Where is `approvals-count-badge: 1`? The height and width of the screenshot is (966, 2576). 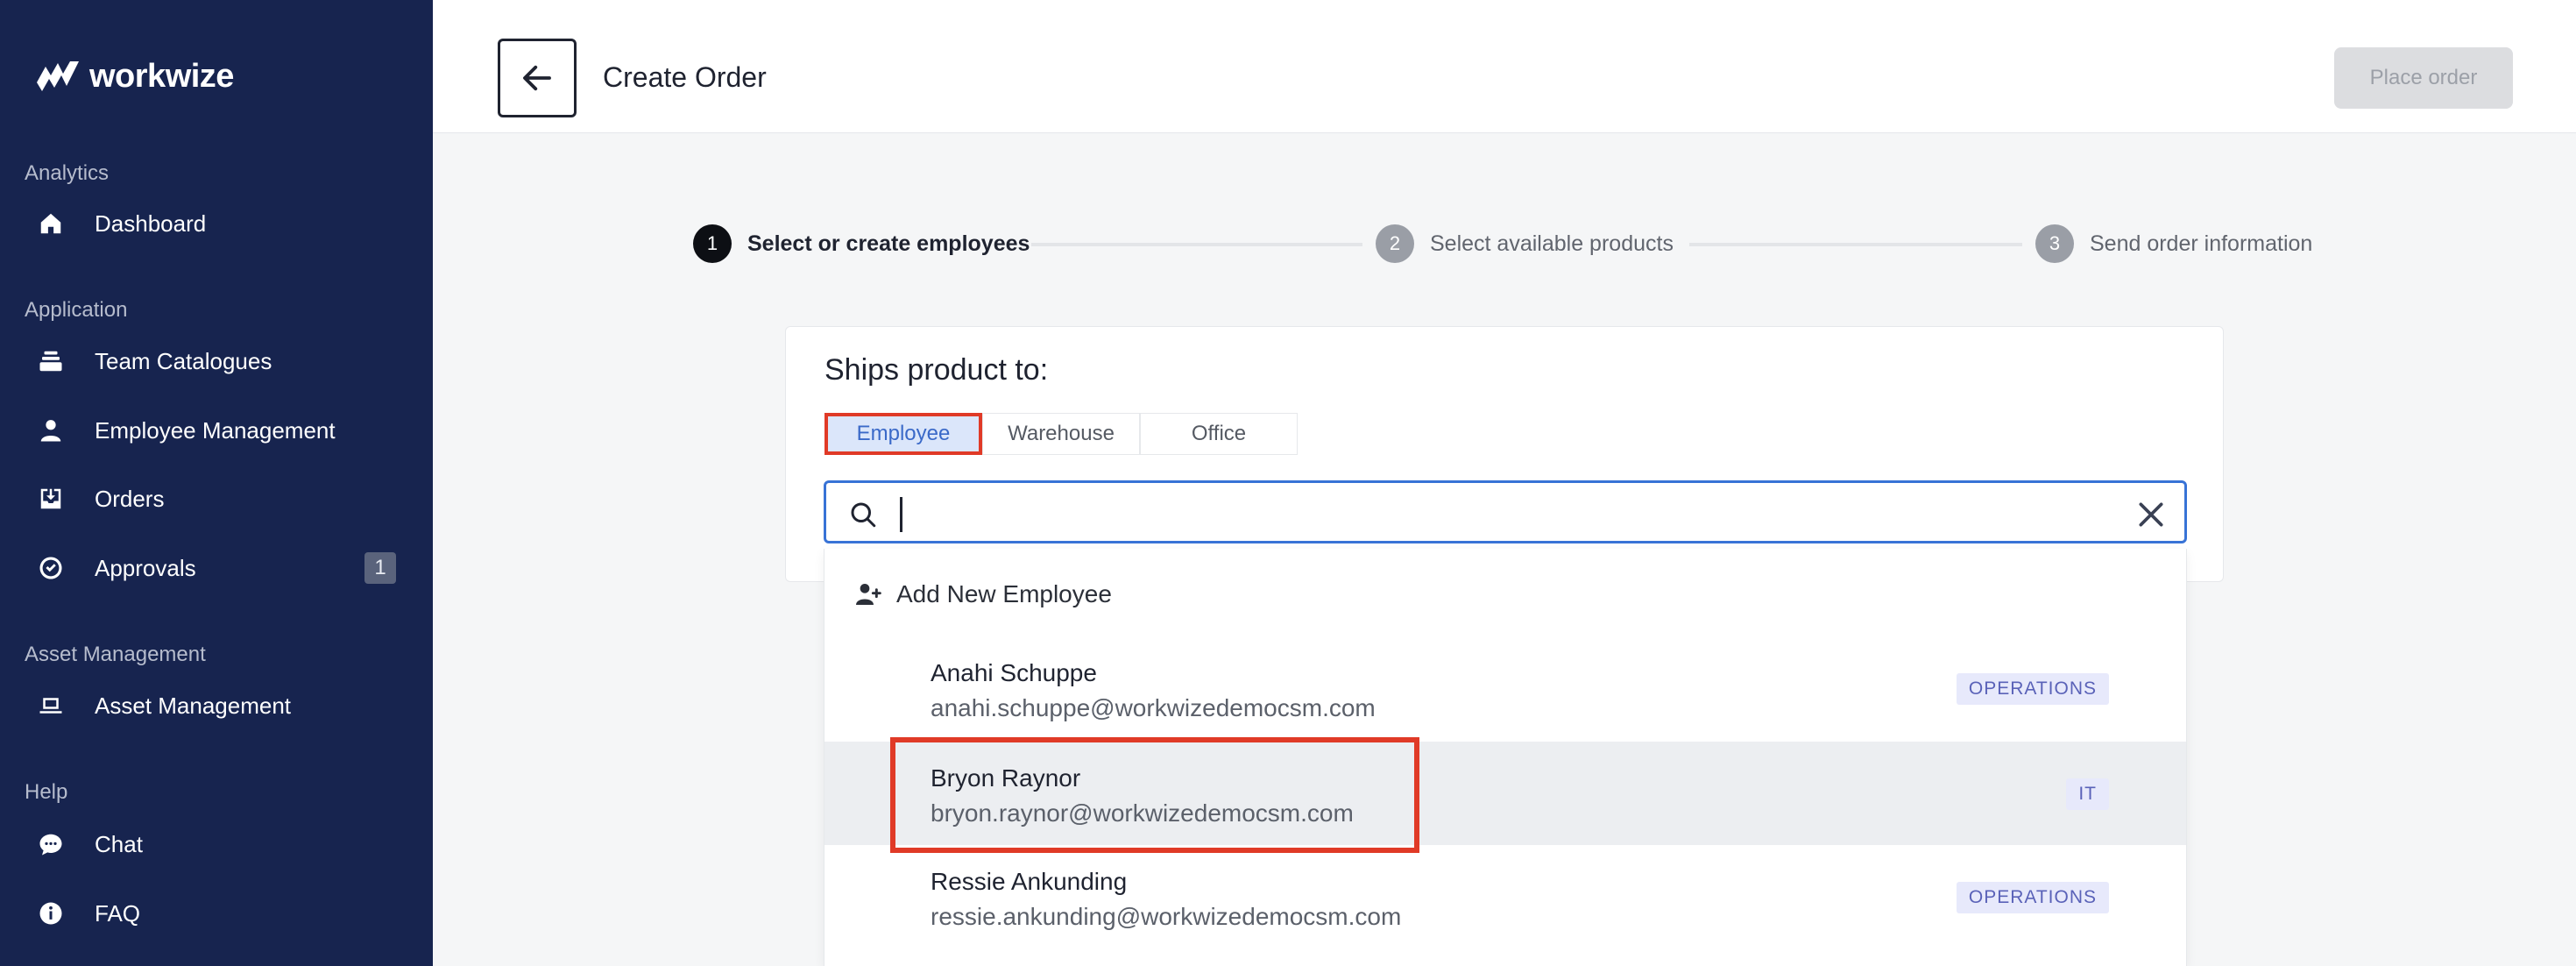 approvals-count-badge: 1 is located at coordinates (380, 568).